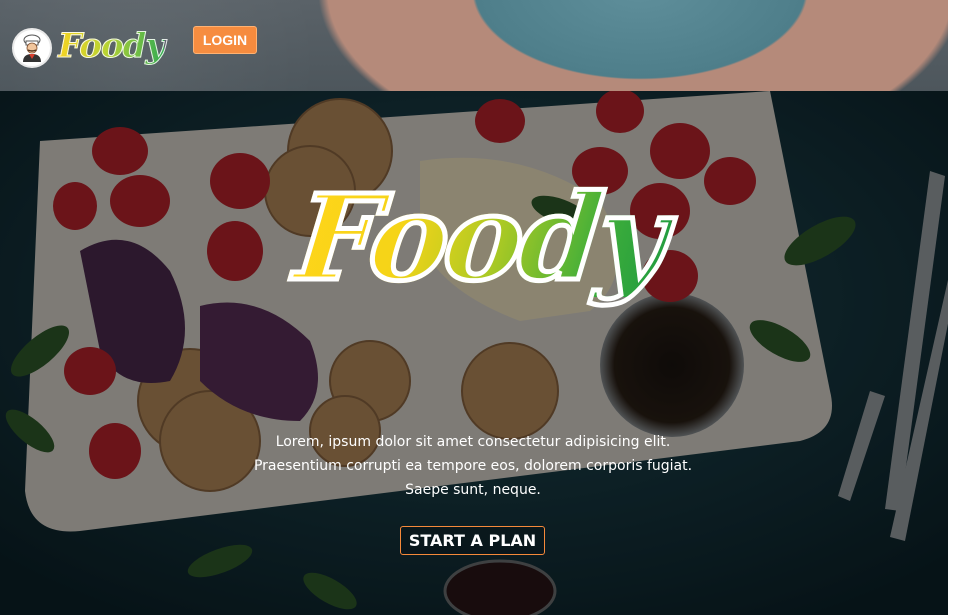  I want to click on hero-logo-title: Foody, so click(480, 238).